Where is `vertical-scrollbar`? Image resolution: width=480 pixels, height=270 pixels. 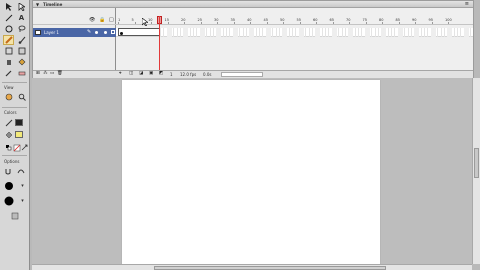
vertical-scrollbar is located at coordinates (476, 171).